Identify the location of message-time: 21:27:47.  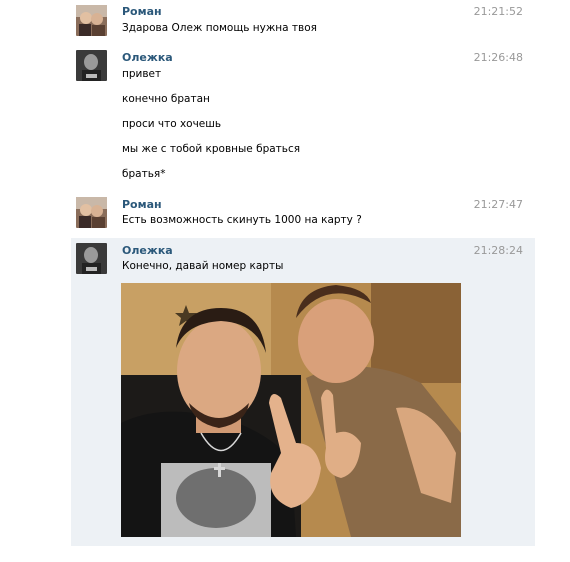
(498, 204).